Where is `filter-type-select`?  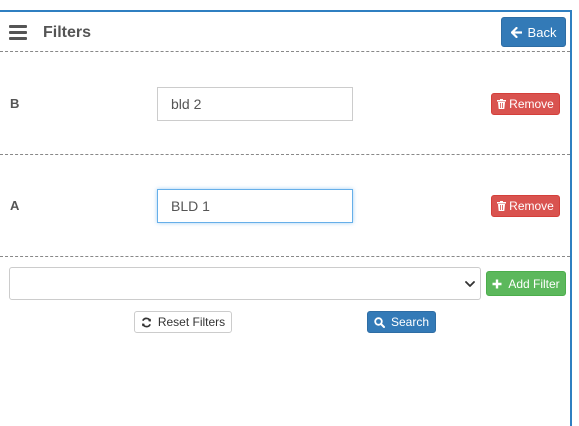
filter-type-select is located at coordinates (245, 283).